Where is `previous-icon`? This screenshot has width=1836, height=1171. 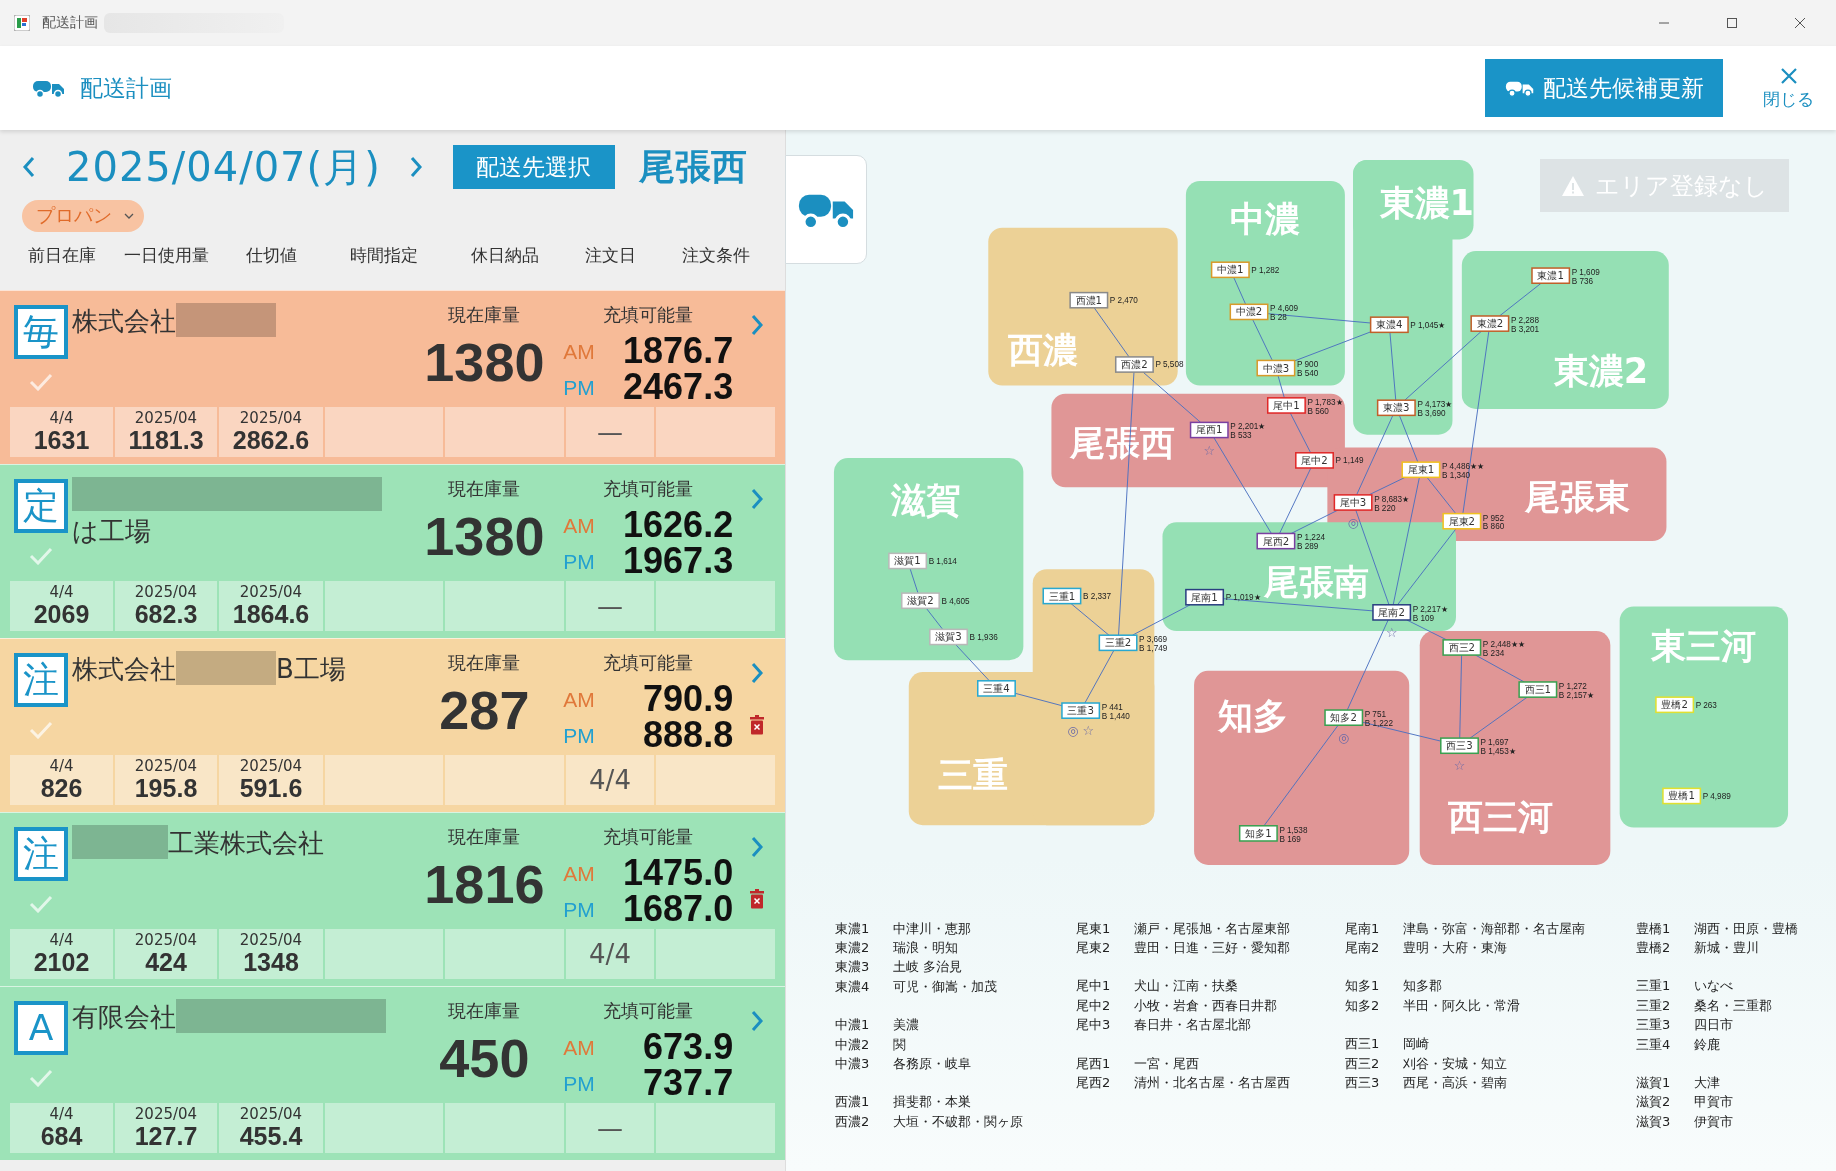
previous-icon is located at coordinates (29, 167).